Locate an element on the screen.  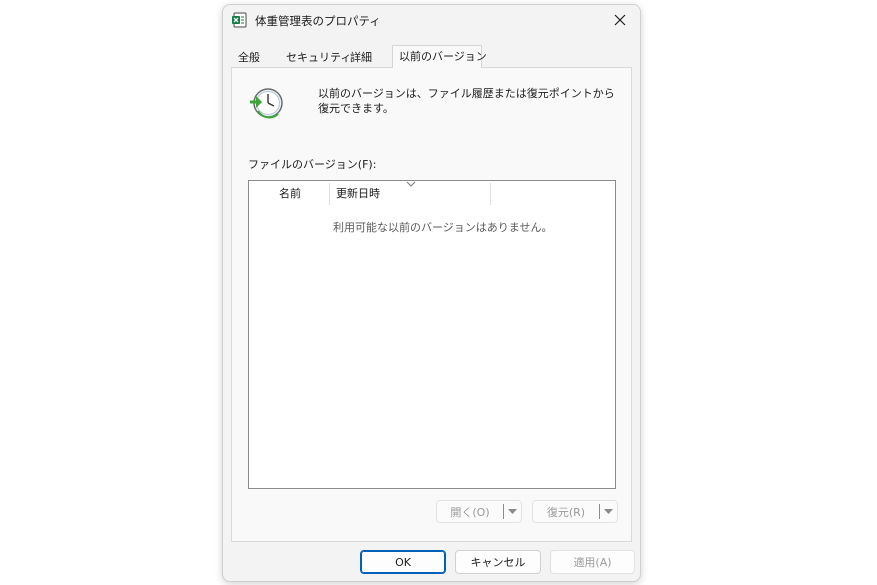
open-dropdown-button is located at coordinates (512, 511).